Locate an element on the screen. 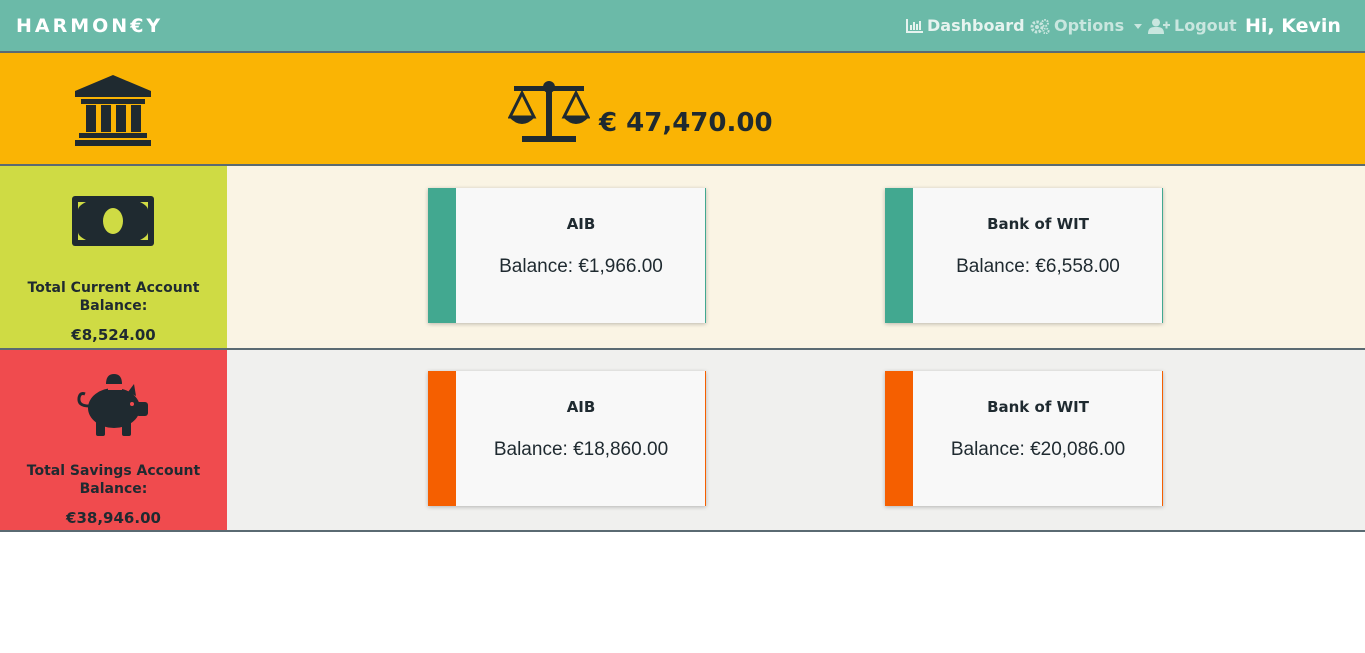 Image resolution: width=1365 pixels, height=653 pixels. current-total-value: €8,524.00 is located at coordinates (113, 335).